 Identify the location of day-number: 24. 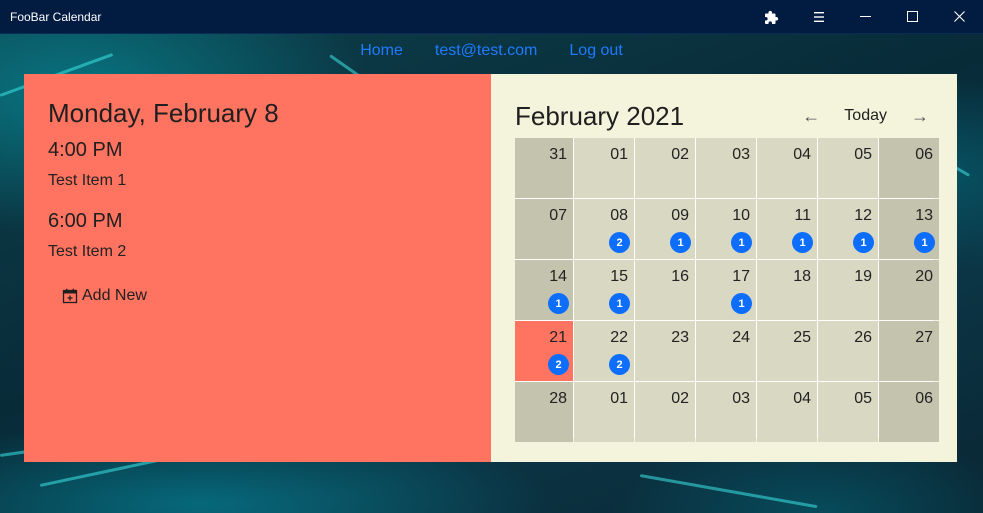
(741, 337).